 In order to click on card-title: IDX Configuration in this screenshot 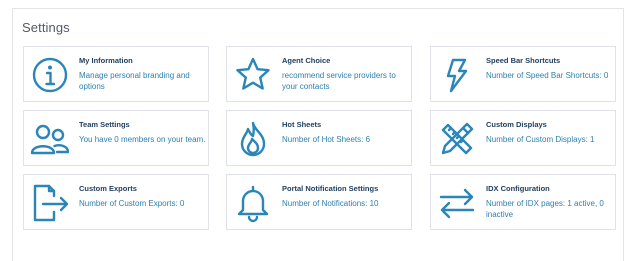, I will do `click(518, 188)`.